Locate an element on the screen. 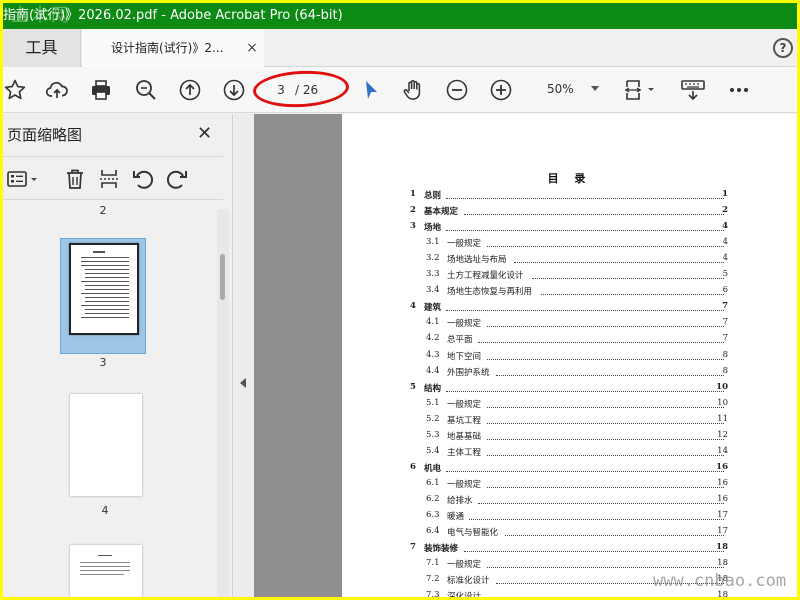 The image size is (800, 600). toc-entry: 4.4 外围护系统 8 is located at coordinates (569, 372).